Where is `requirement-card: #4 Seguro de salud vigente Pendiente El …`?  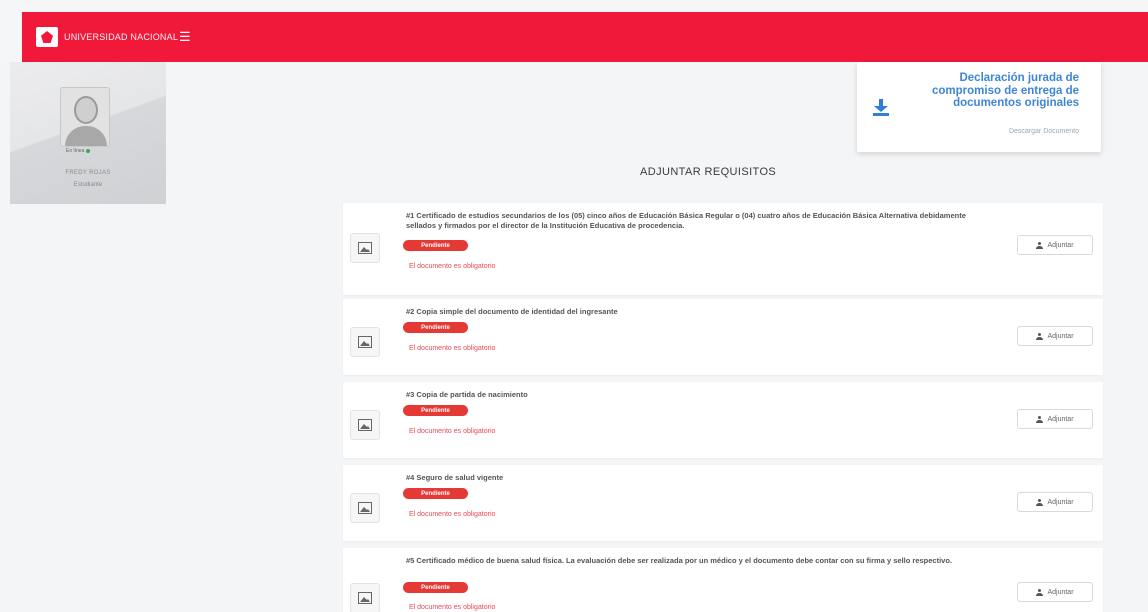
requirement-card: #4 Seguro de salud vigente Pendiente El … is located at coordinates (723, 503).